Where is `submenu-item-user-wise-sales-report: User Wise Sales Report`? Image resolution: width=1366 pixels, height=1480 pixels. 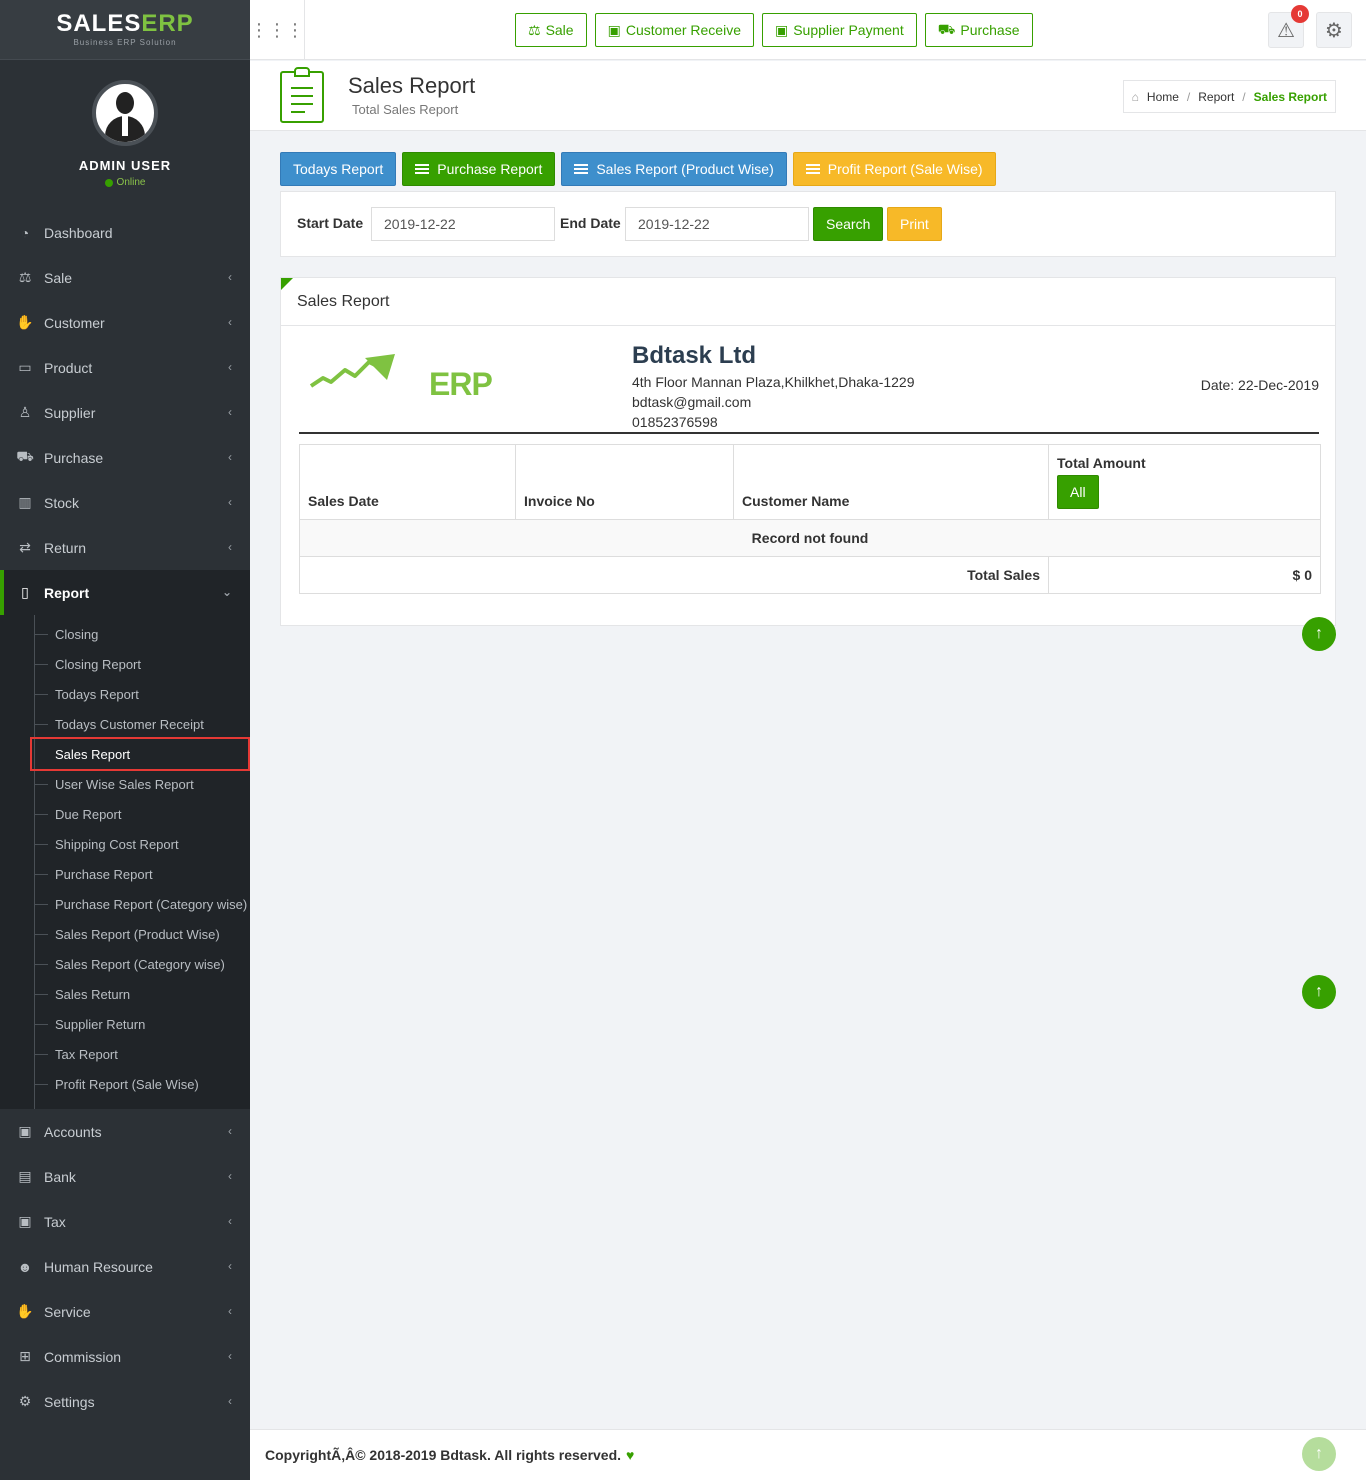
submenu-item-user-wise-sales-report: User Wise Sales Report is located at coordinates (125, 784).